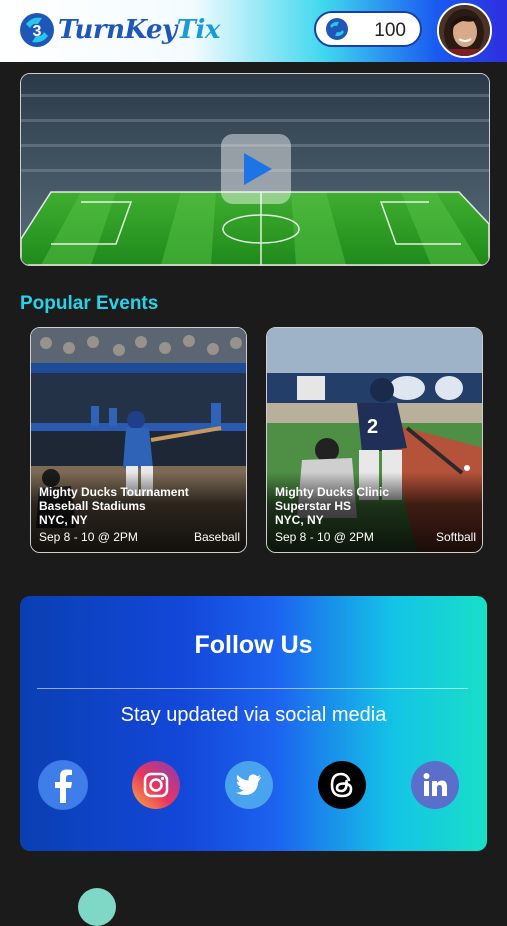 The image size is (507, 926). What do you see at coordinates (455, 537) in the screenshot?
I see `event-sport: Softball` at bounding box center [455, 537].